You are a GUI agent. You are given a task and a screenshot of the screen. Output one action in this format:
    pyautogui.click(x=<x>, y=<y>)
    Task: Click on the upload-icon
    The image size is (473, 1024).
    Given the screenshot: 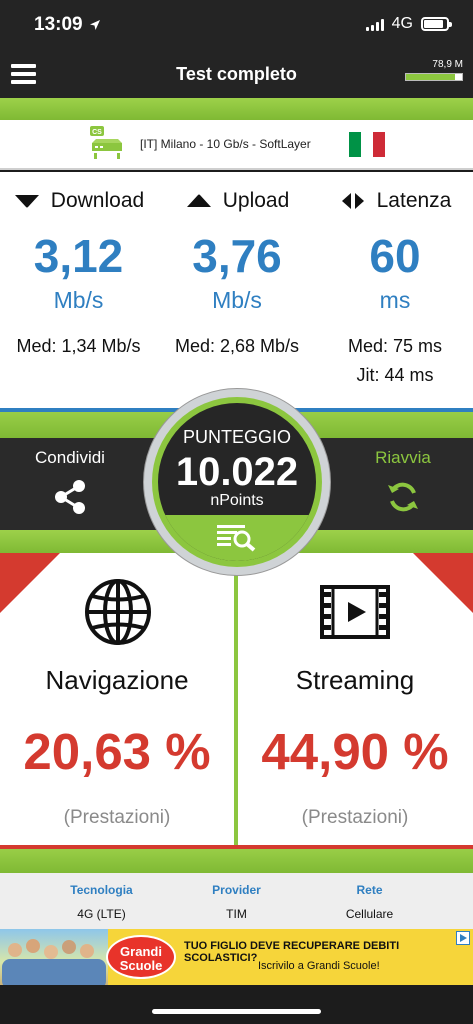 What is the action you would take?
    pyautogui.click(x=198, y=200)
    